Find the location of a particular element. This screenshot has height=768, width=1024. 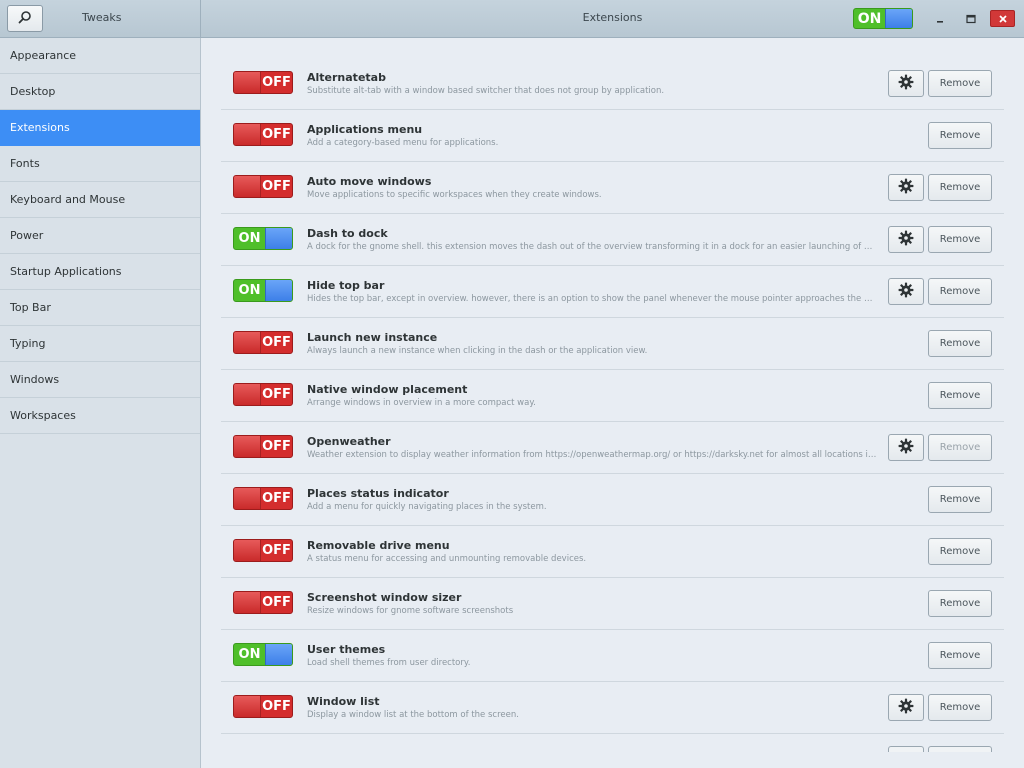

extensions-master-toggle: ON is located at coordinates (883, 18).